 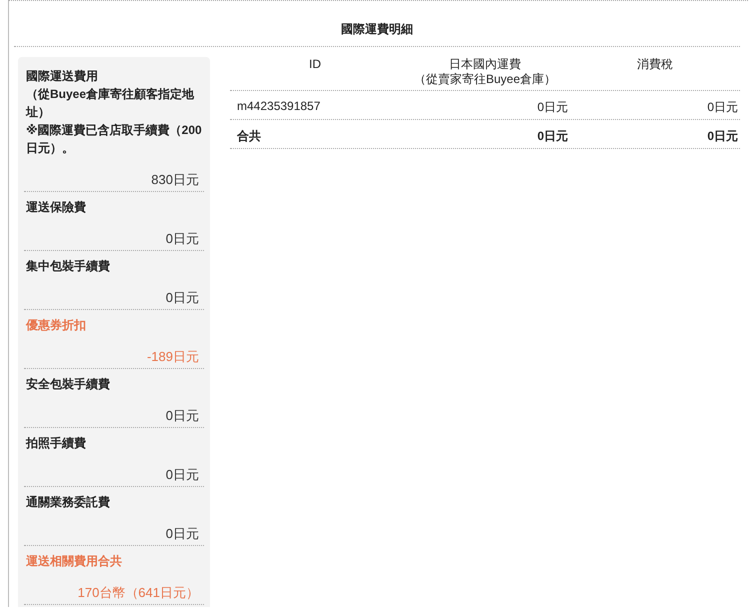 I want to click on fee-note: ※國際運費已含店取手續費（200日元）。, so click(x=114, y=139).